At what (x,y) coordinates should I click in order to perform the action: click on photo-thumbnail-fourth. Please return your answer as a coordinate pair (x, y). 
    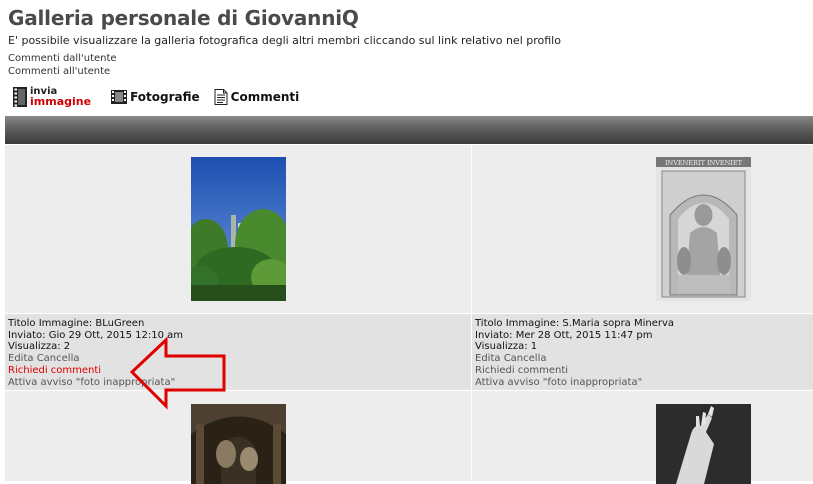
    Looking at the image, I should click on (703, 444).